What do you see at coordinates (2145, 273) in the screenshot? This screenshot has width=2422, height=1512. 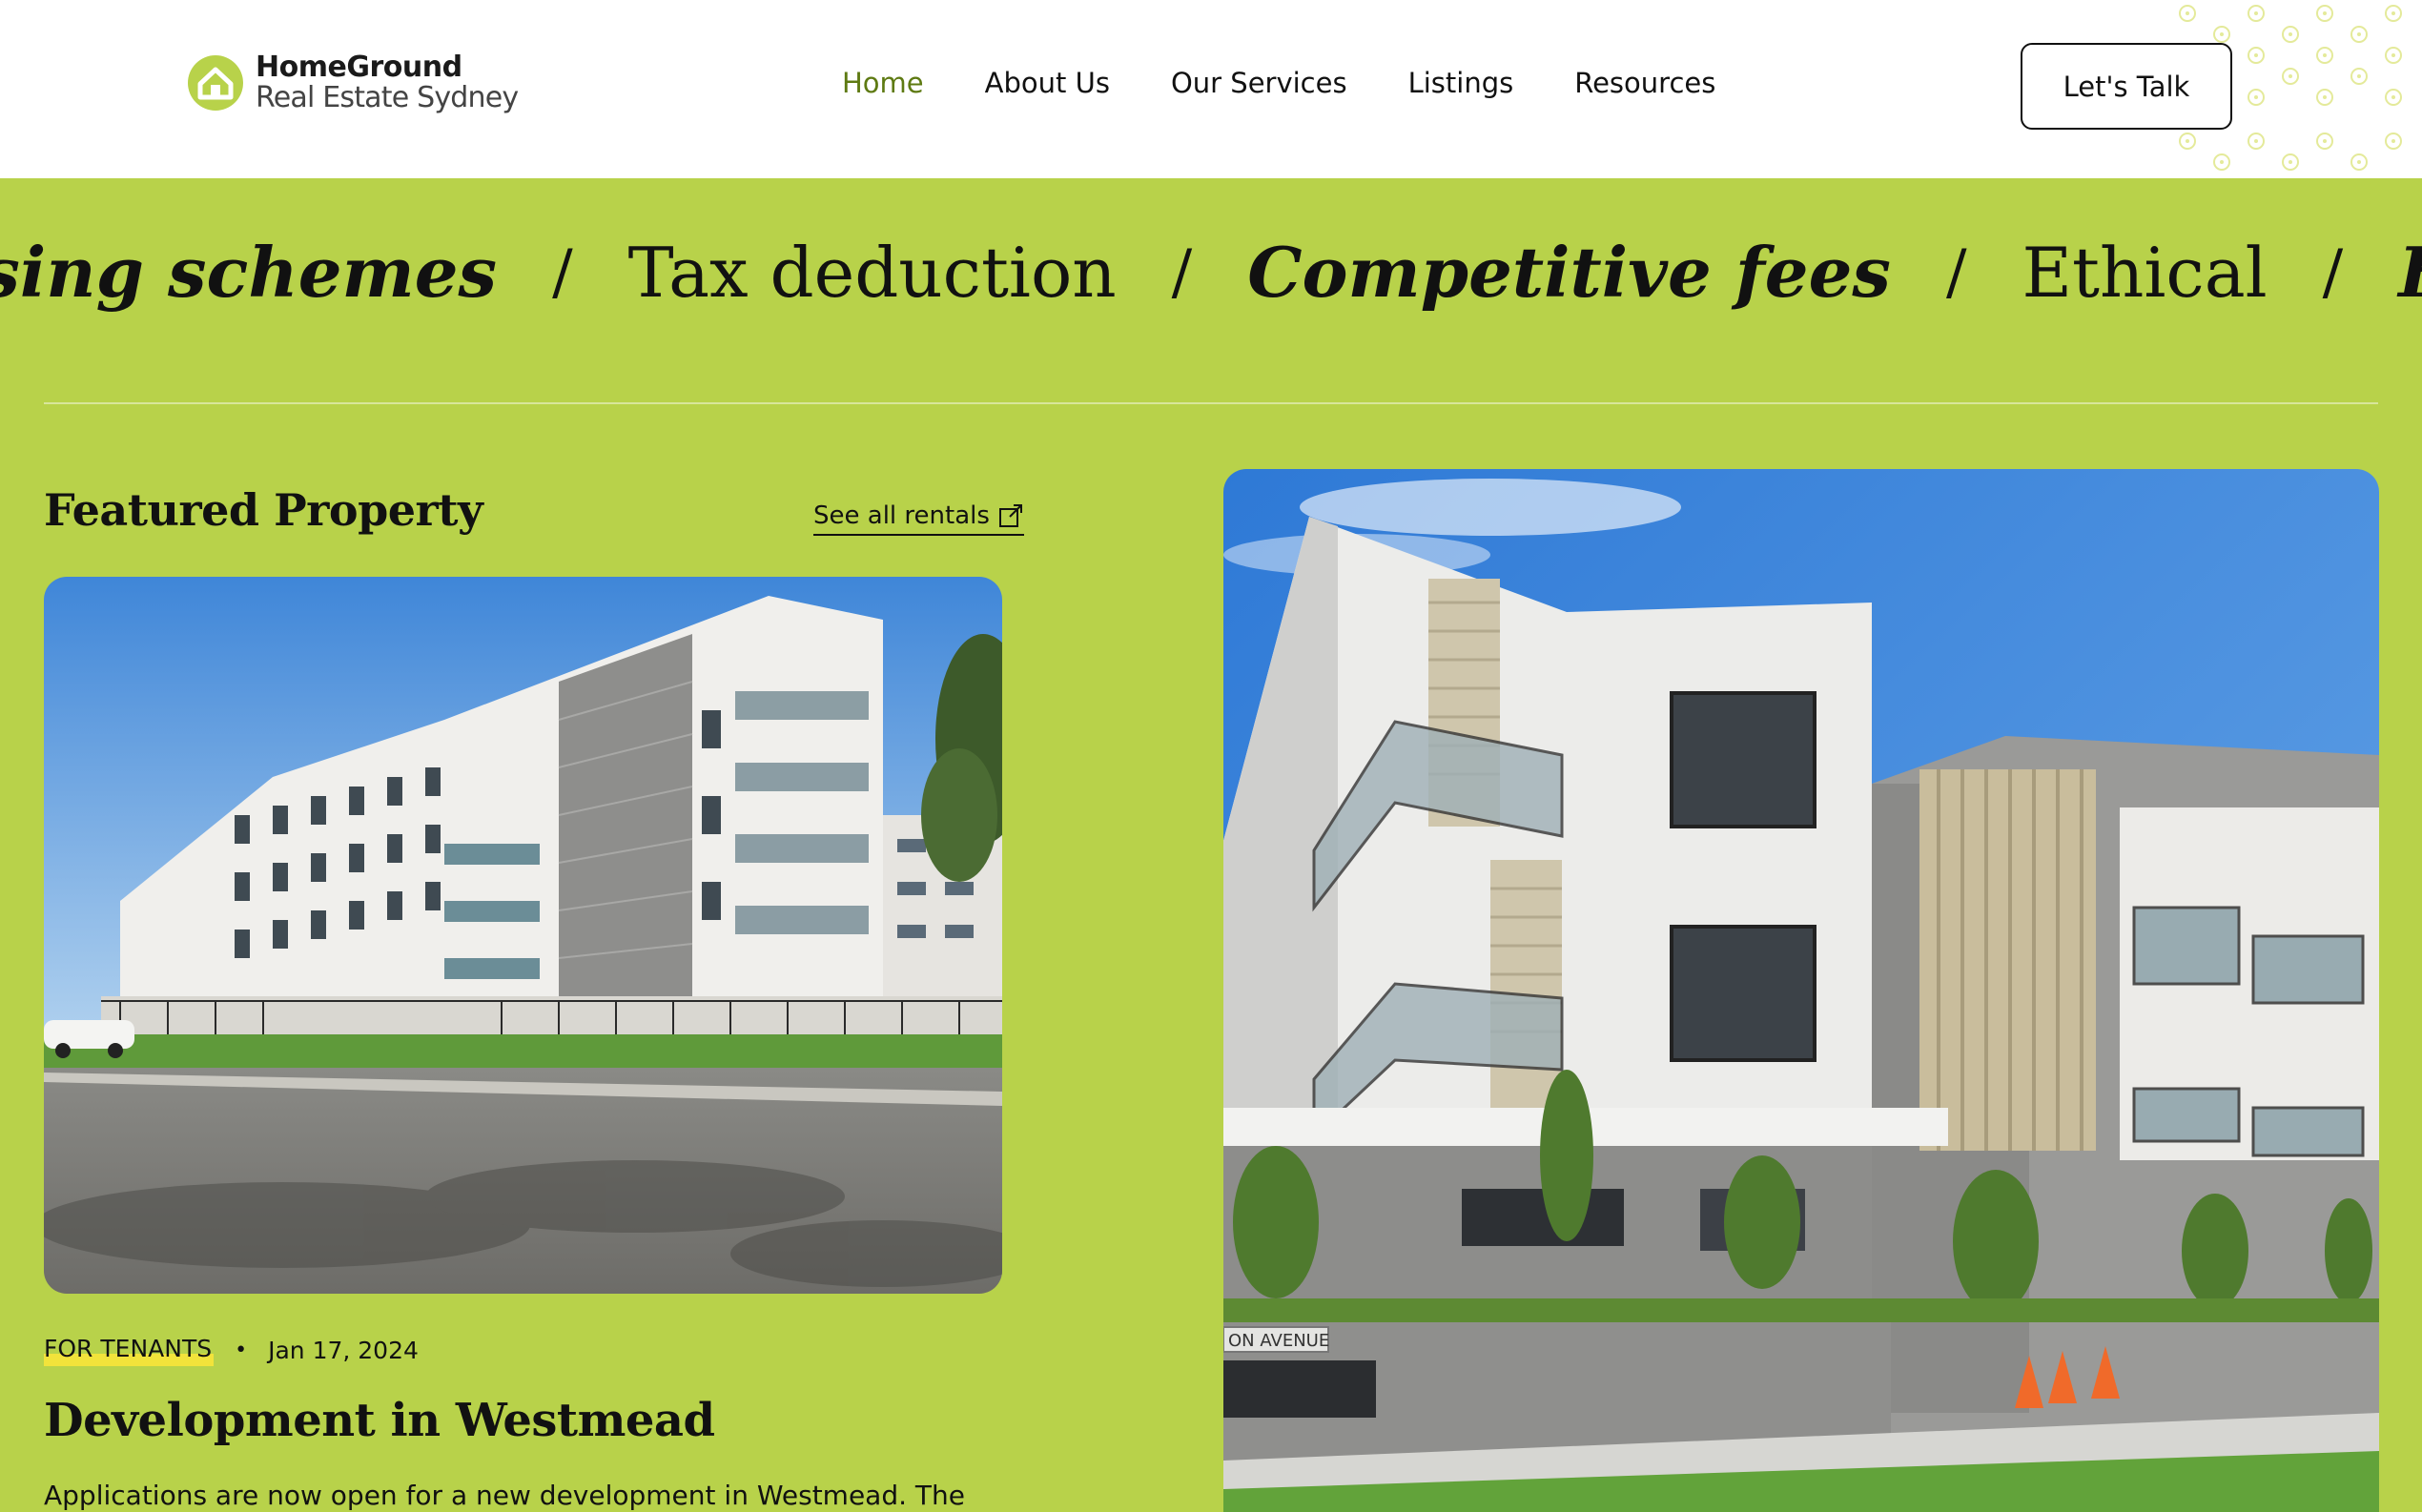 I see `marquee-item: Ethical` at bounding box center [2145, 273].